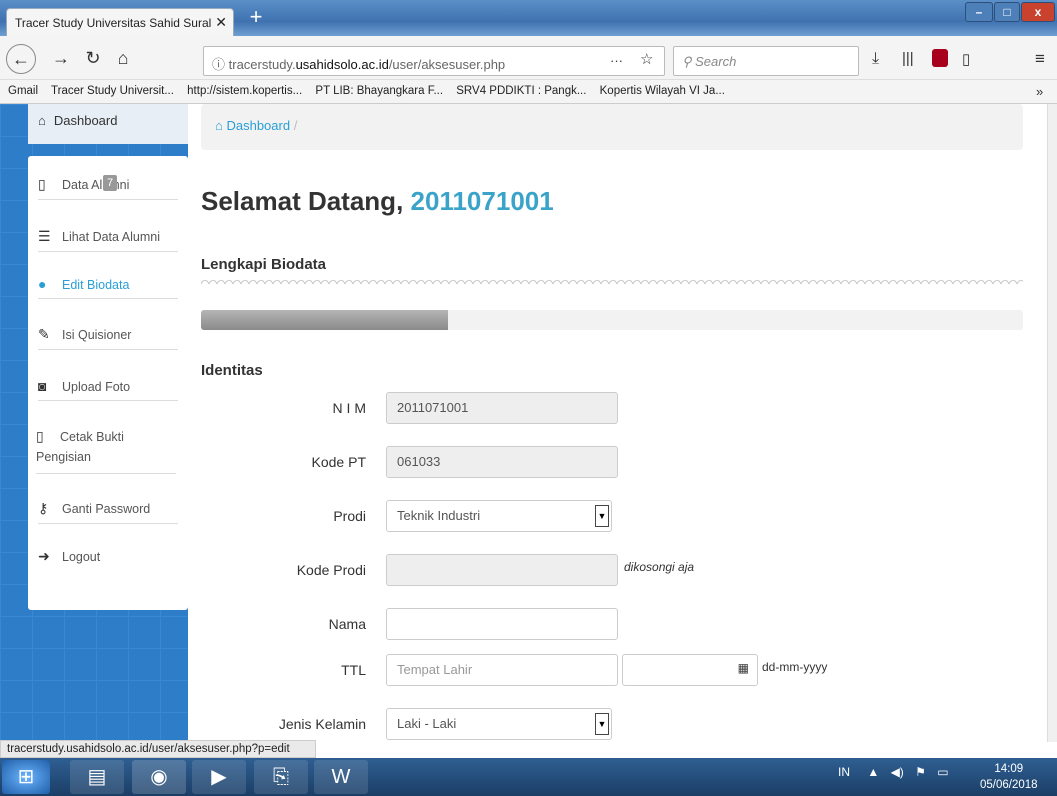 This screenshot has width=1057, height=796. What do you see at coordinates (439, 515) in the screenshot?
I see `prodi-value: Teknik Industri` at bounding box center [439, 515].